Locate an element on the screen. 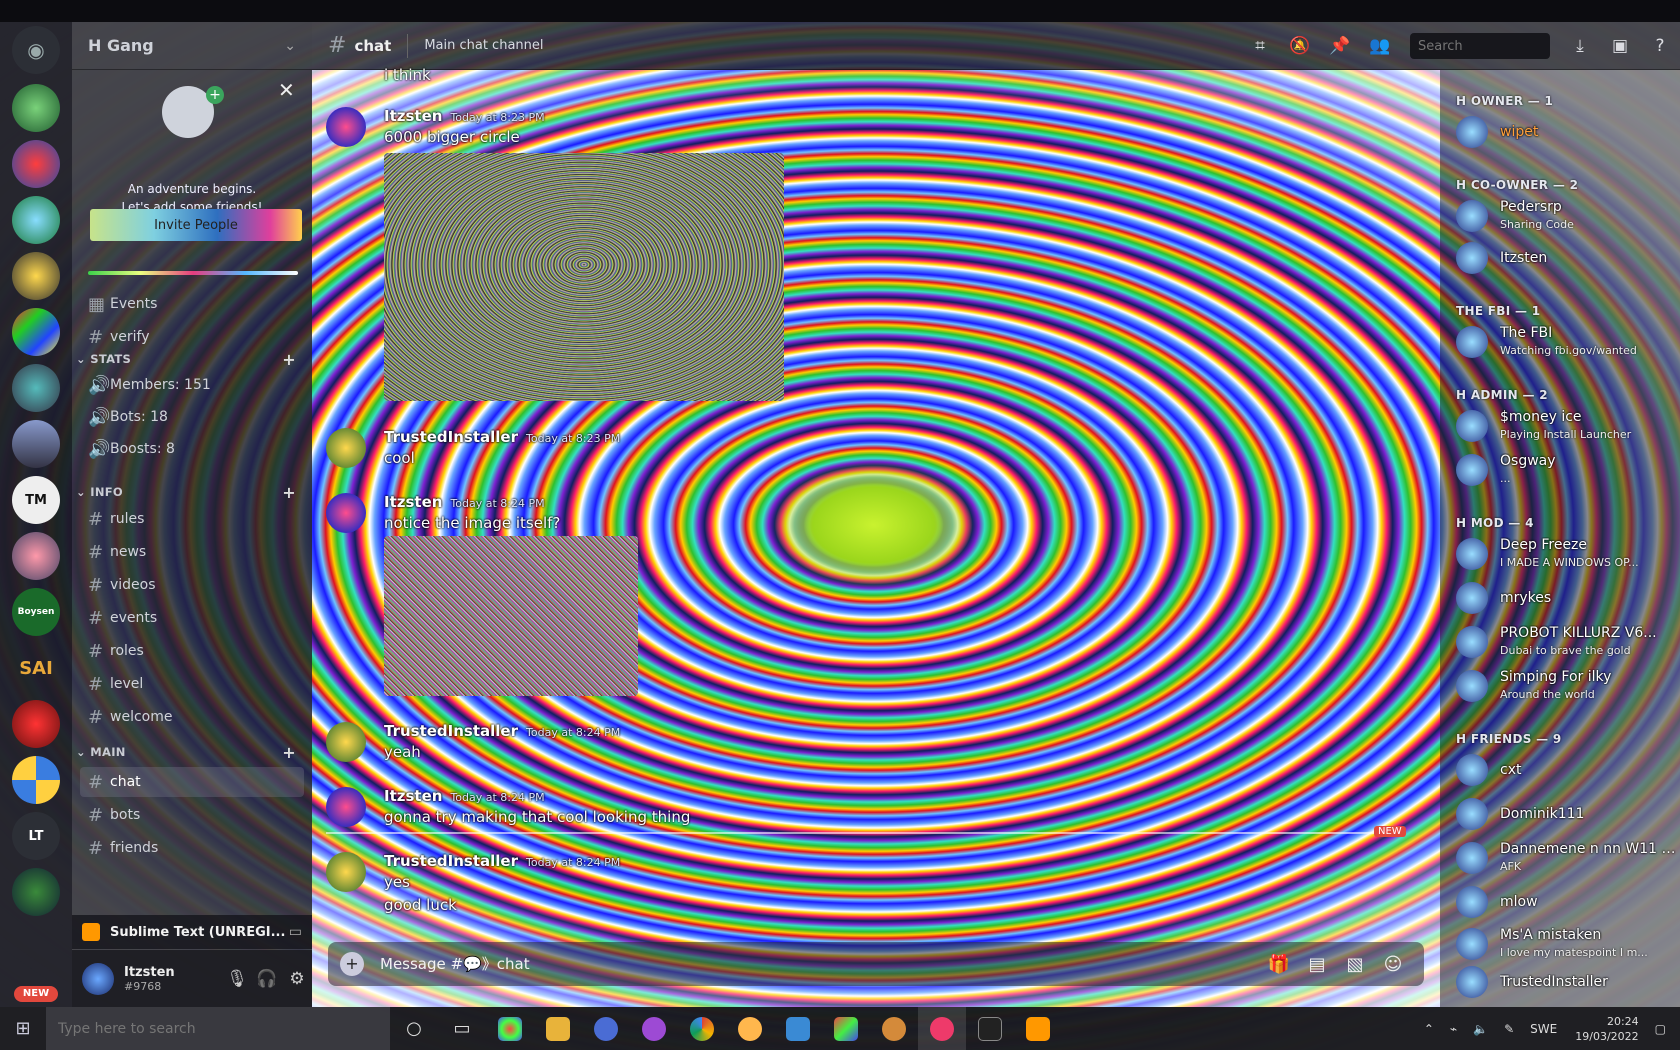 Image resolution: width=1680 pixels, height=1050 pixels. file-explorer-icon is located at coordinates (558, 1028).